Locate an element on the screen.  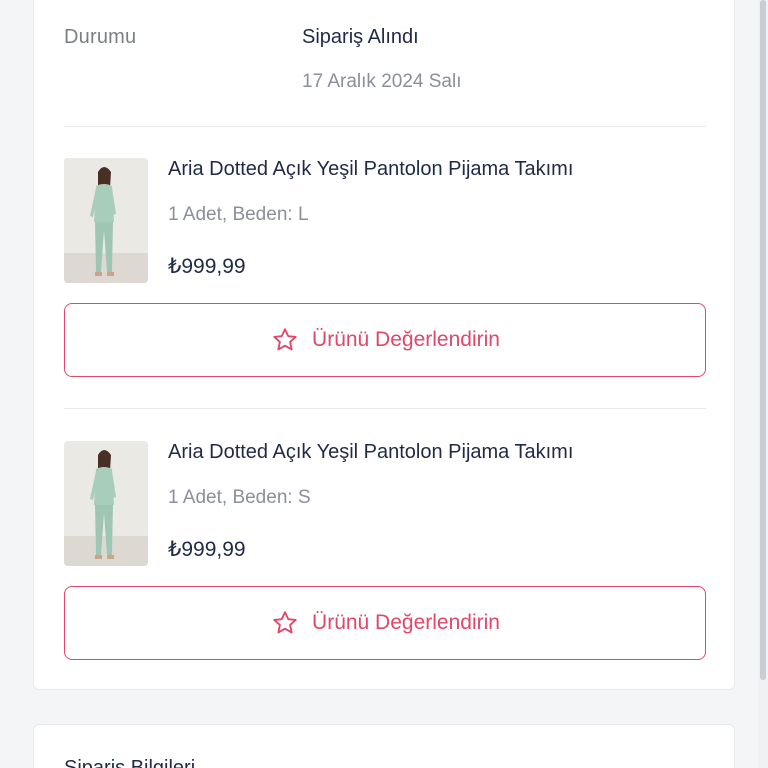
order-info-title: Sipariş Bilgileri is located at coordinates (130, 762).